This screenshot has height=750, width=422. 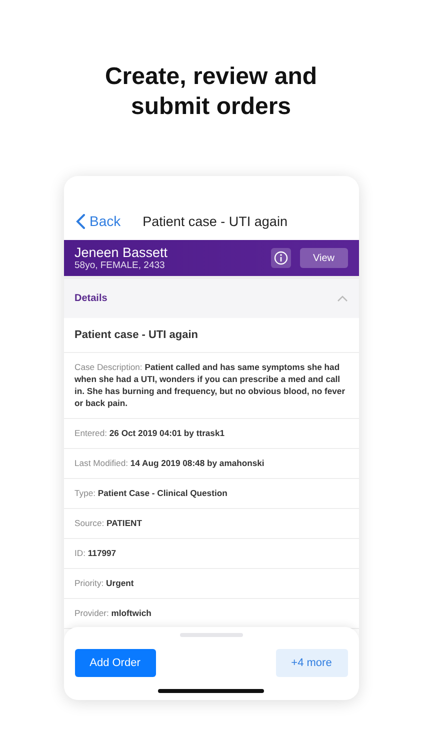 I want to click on detail-text: Type: Patient Case - Clinical Question, so click(x=211, y=494).